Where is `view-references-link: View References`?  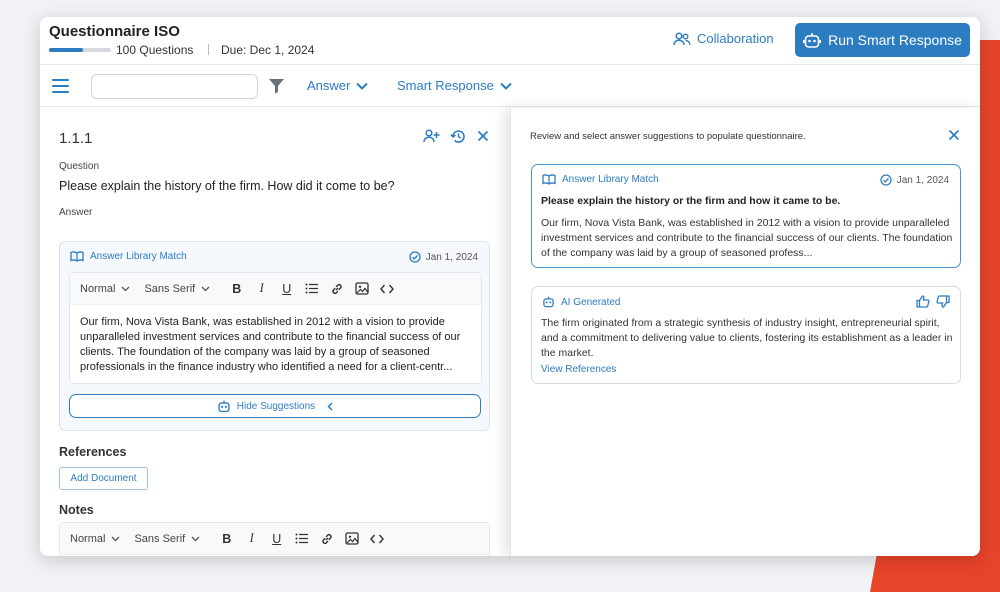
view-references-link: View References is located at coordinates (578, 369).